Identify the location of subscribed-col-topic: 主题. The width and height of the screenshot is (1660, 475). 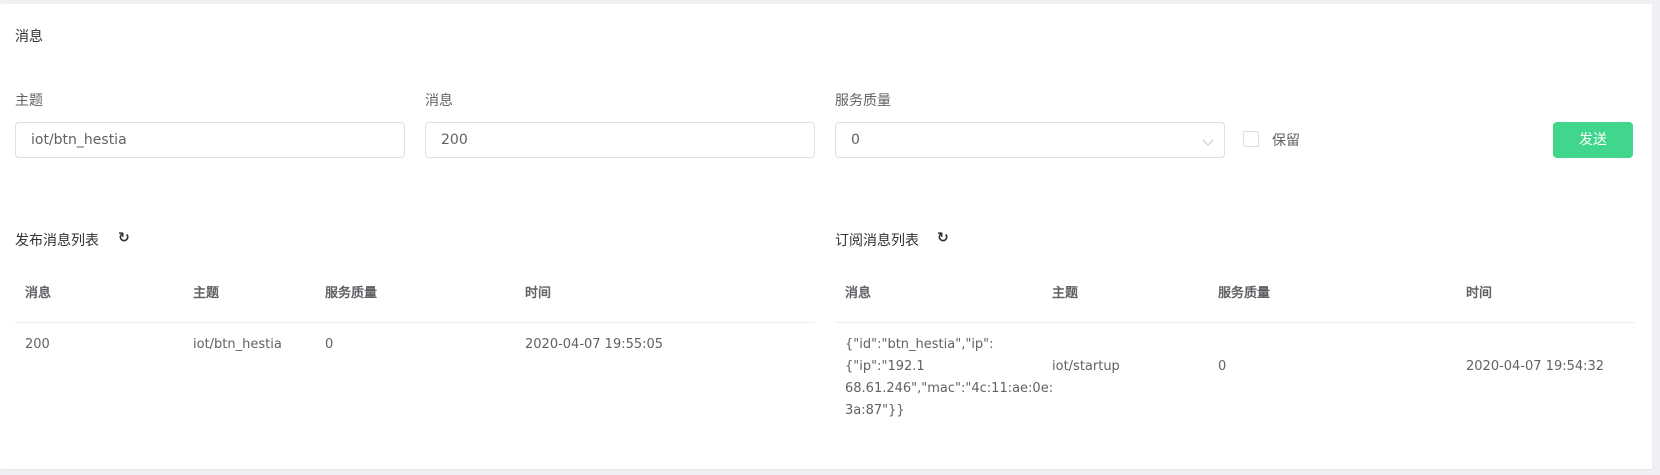
(1065, 293).